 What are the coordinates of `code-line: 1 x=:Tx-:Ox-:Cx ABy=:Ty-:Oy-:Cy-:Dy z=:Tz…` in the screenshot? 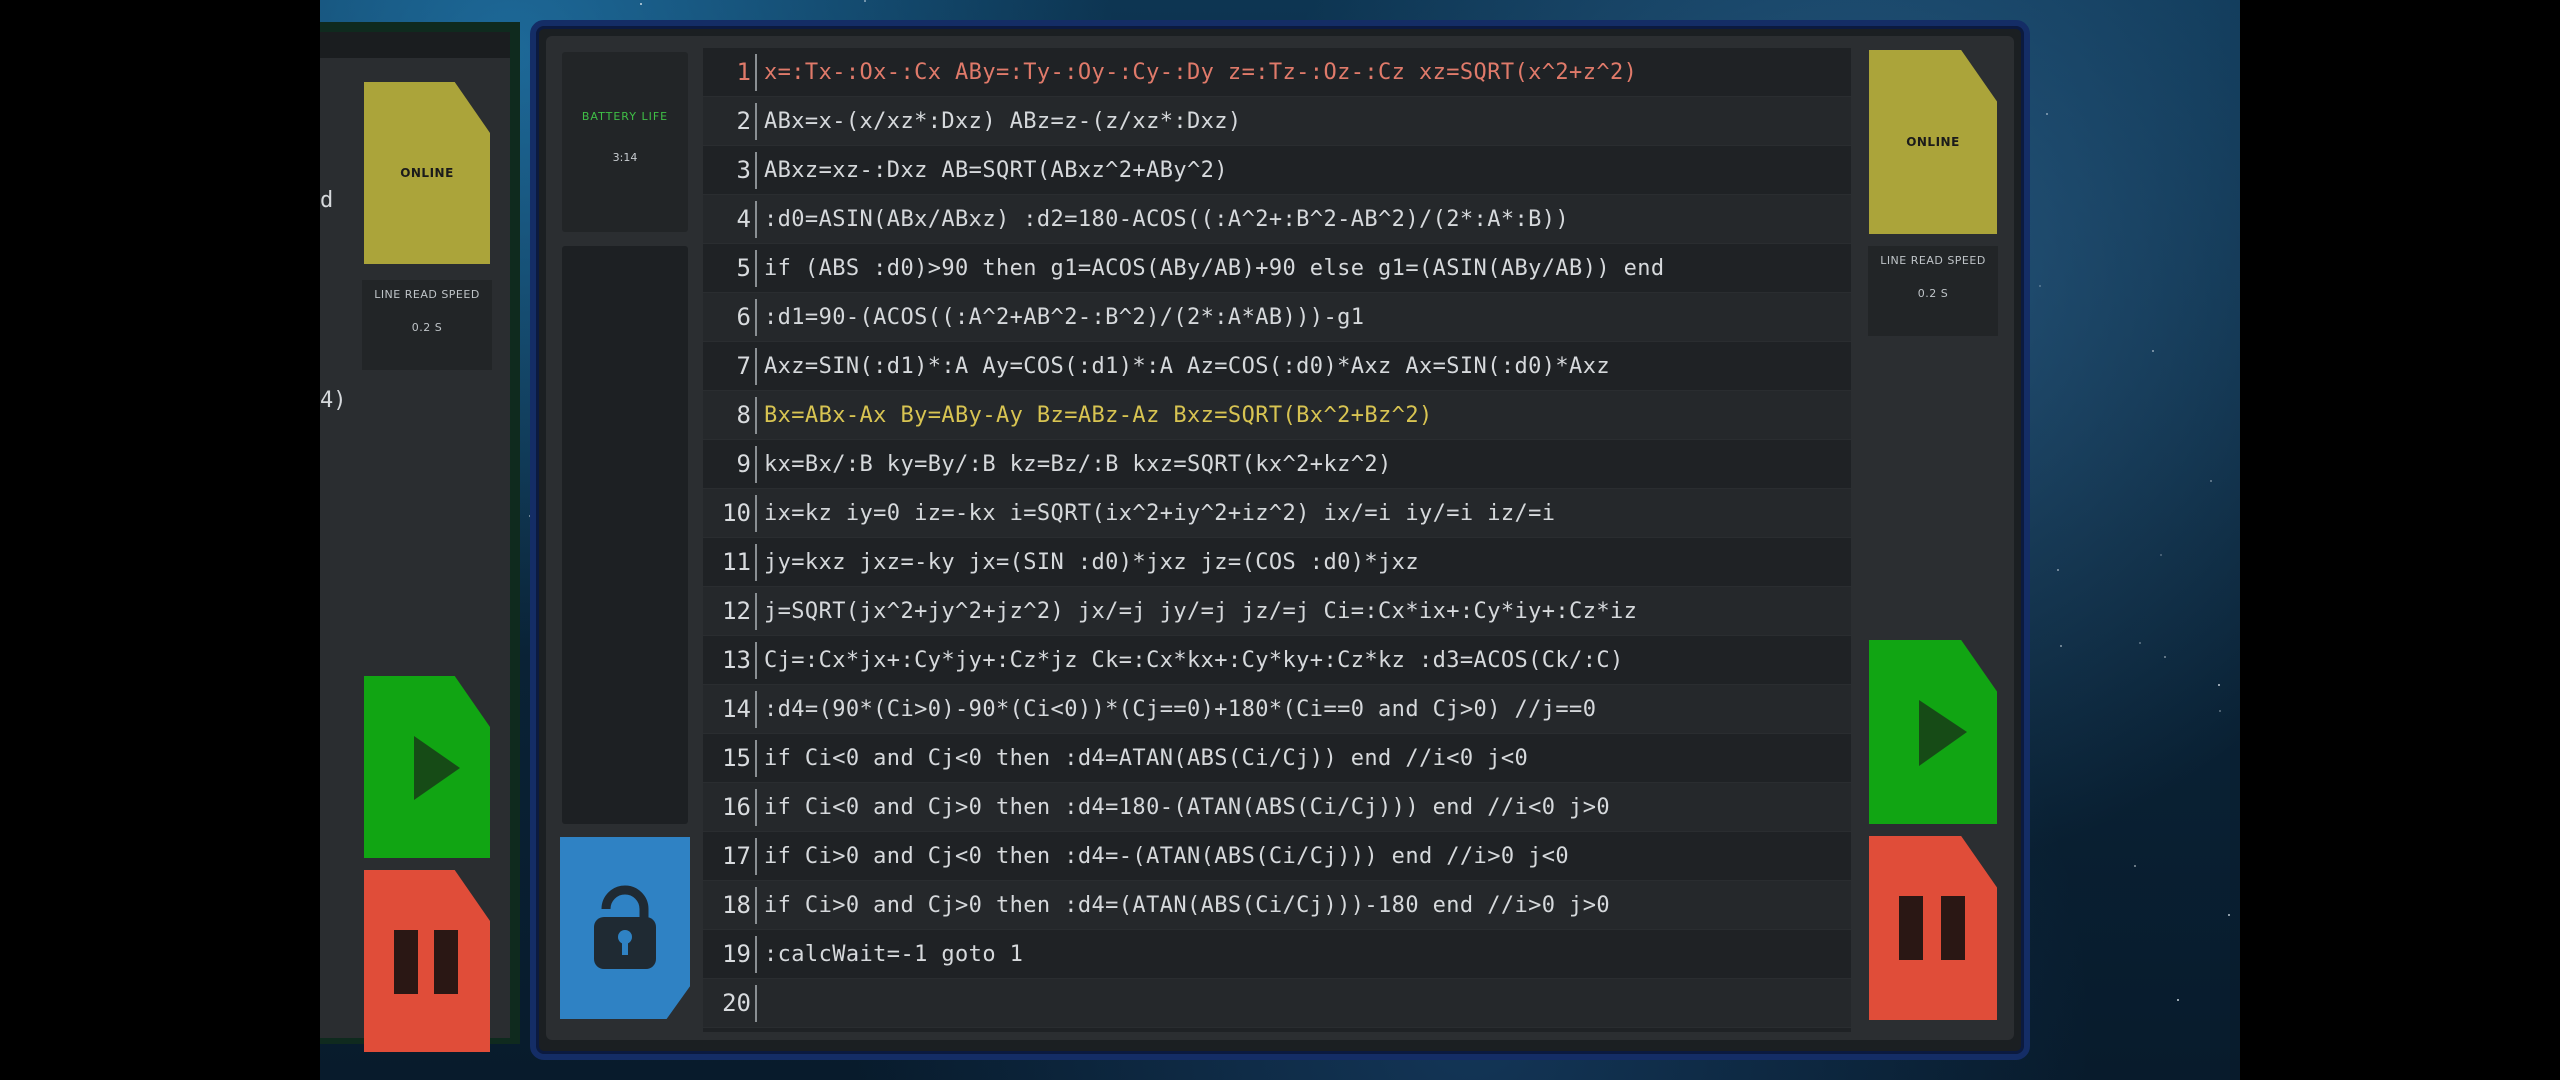 It's located at (1277, 72).